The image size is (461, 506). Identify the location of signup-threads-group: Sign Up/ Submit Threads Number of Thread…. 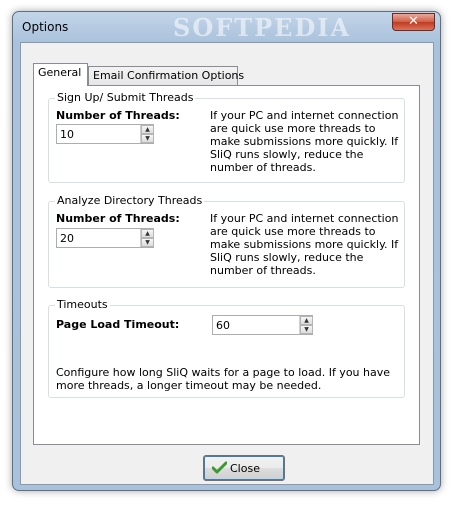
(226, 137).